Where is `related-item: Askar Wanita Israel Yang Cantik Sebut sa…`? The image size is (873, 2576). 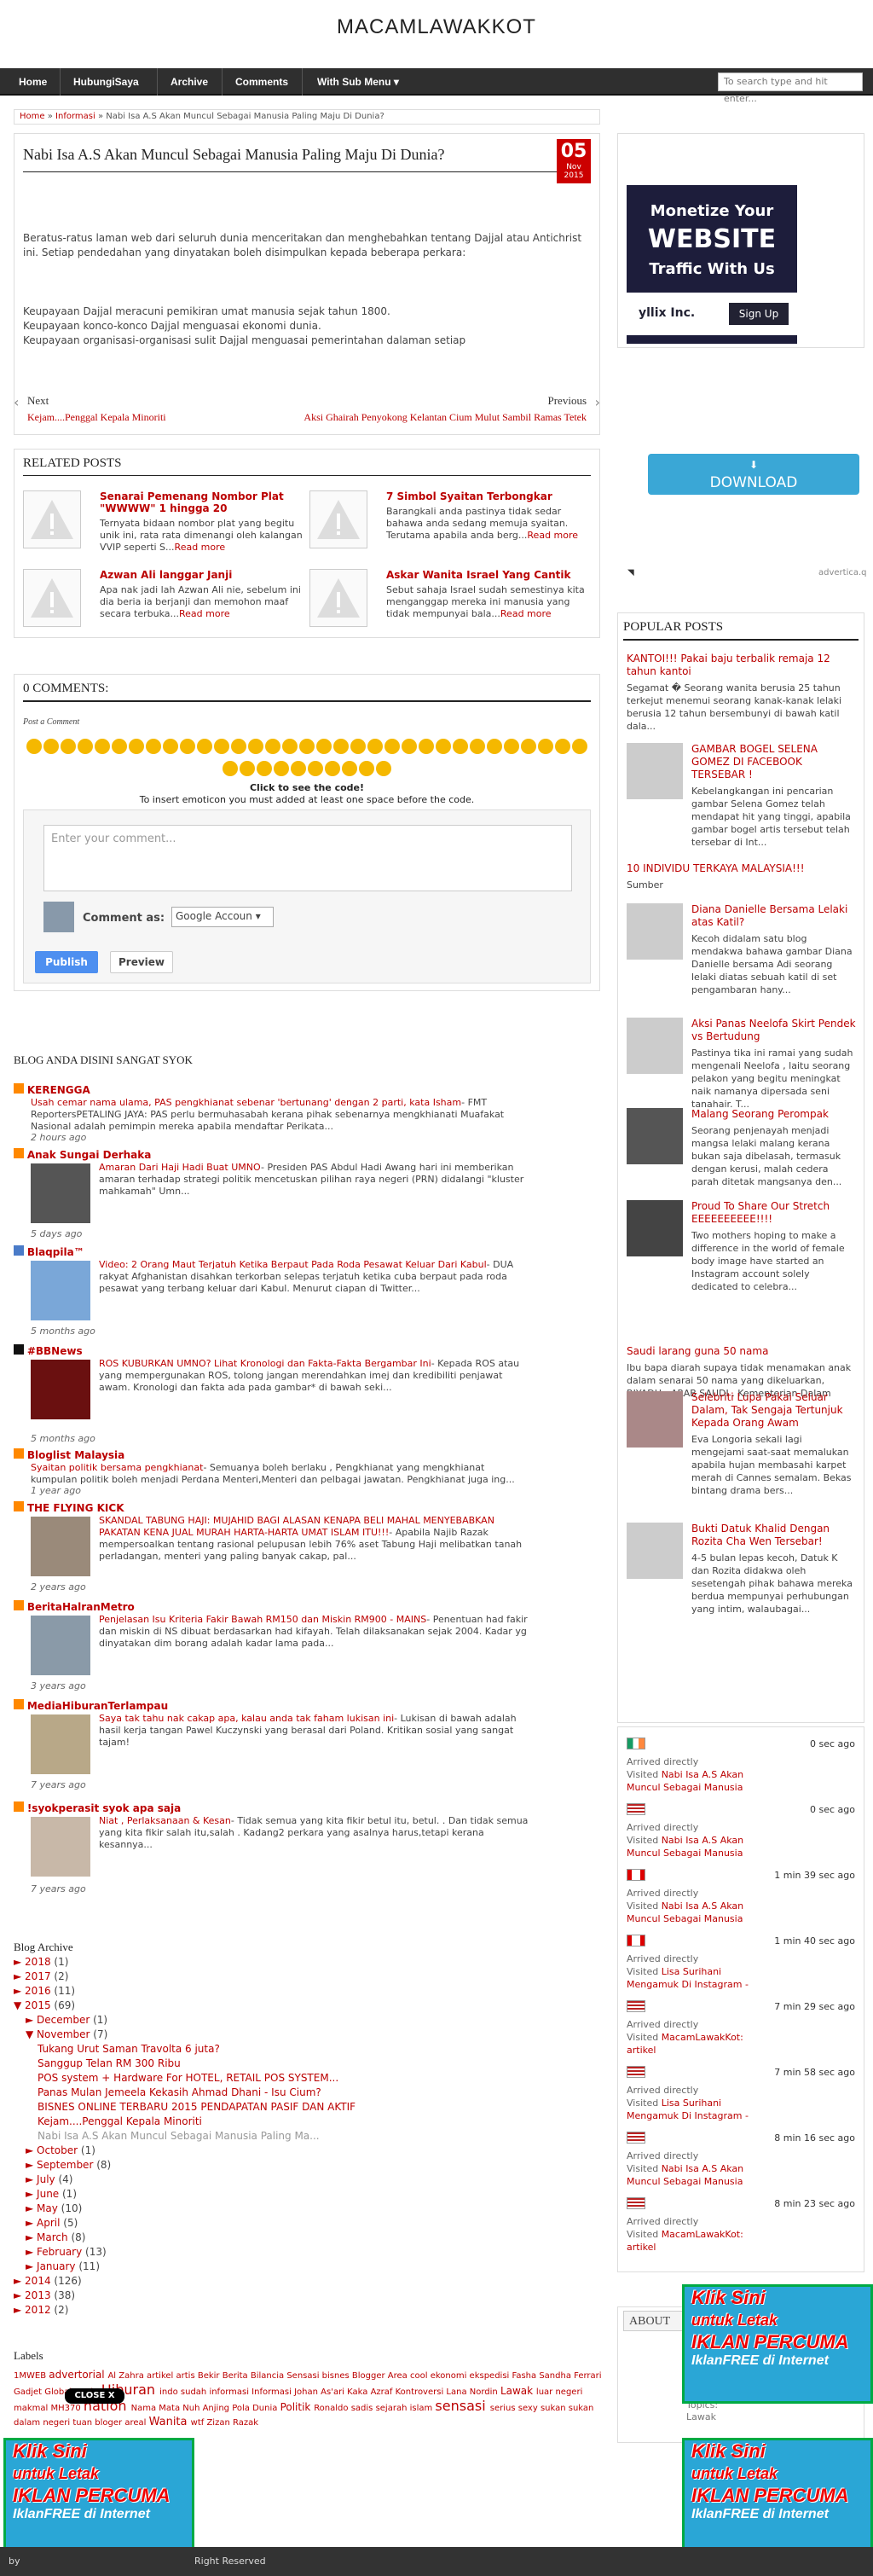
related-item: Askar Wanita Israel Yang Cantik Sebut sa… is located at coordinates (450, 603).